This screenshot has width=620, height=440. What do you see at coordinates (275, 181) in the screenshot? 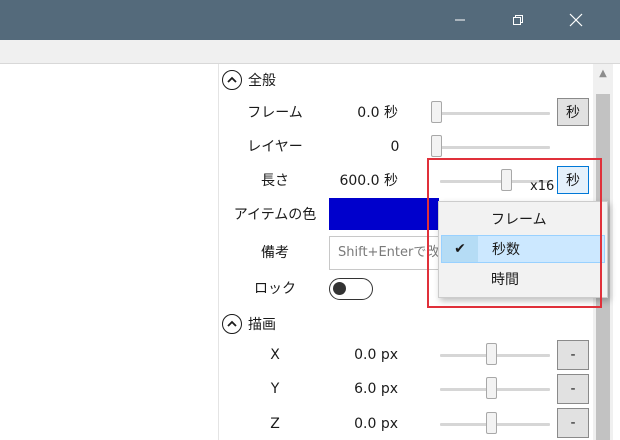
I see `length-label: 長さ` at bounding box center [275, 181].